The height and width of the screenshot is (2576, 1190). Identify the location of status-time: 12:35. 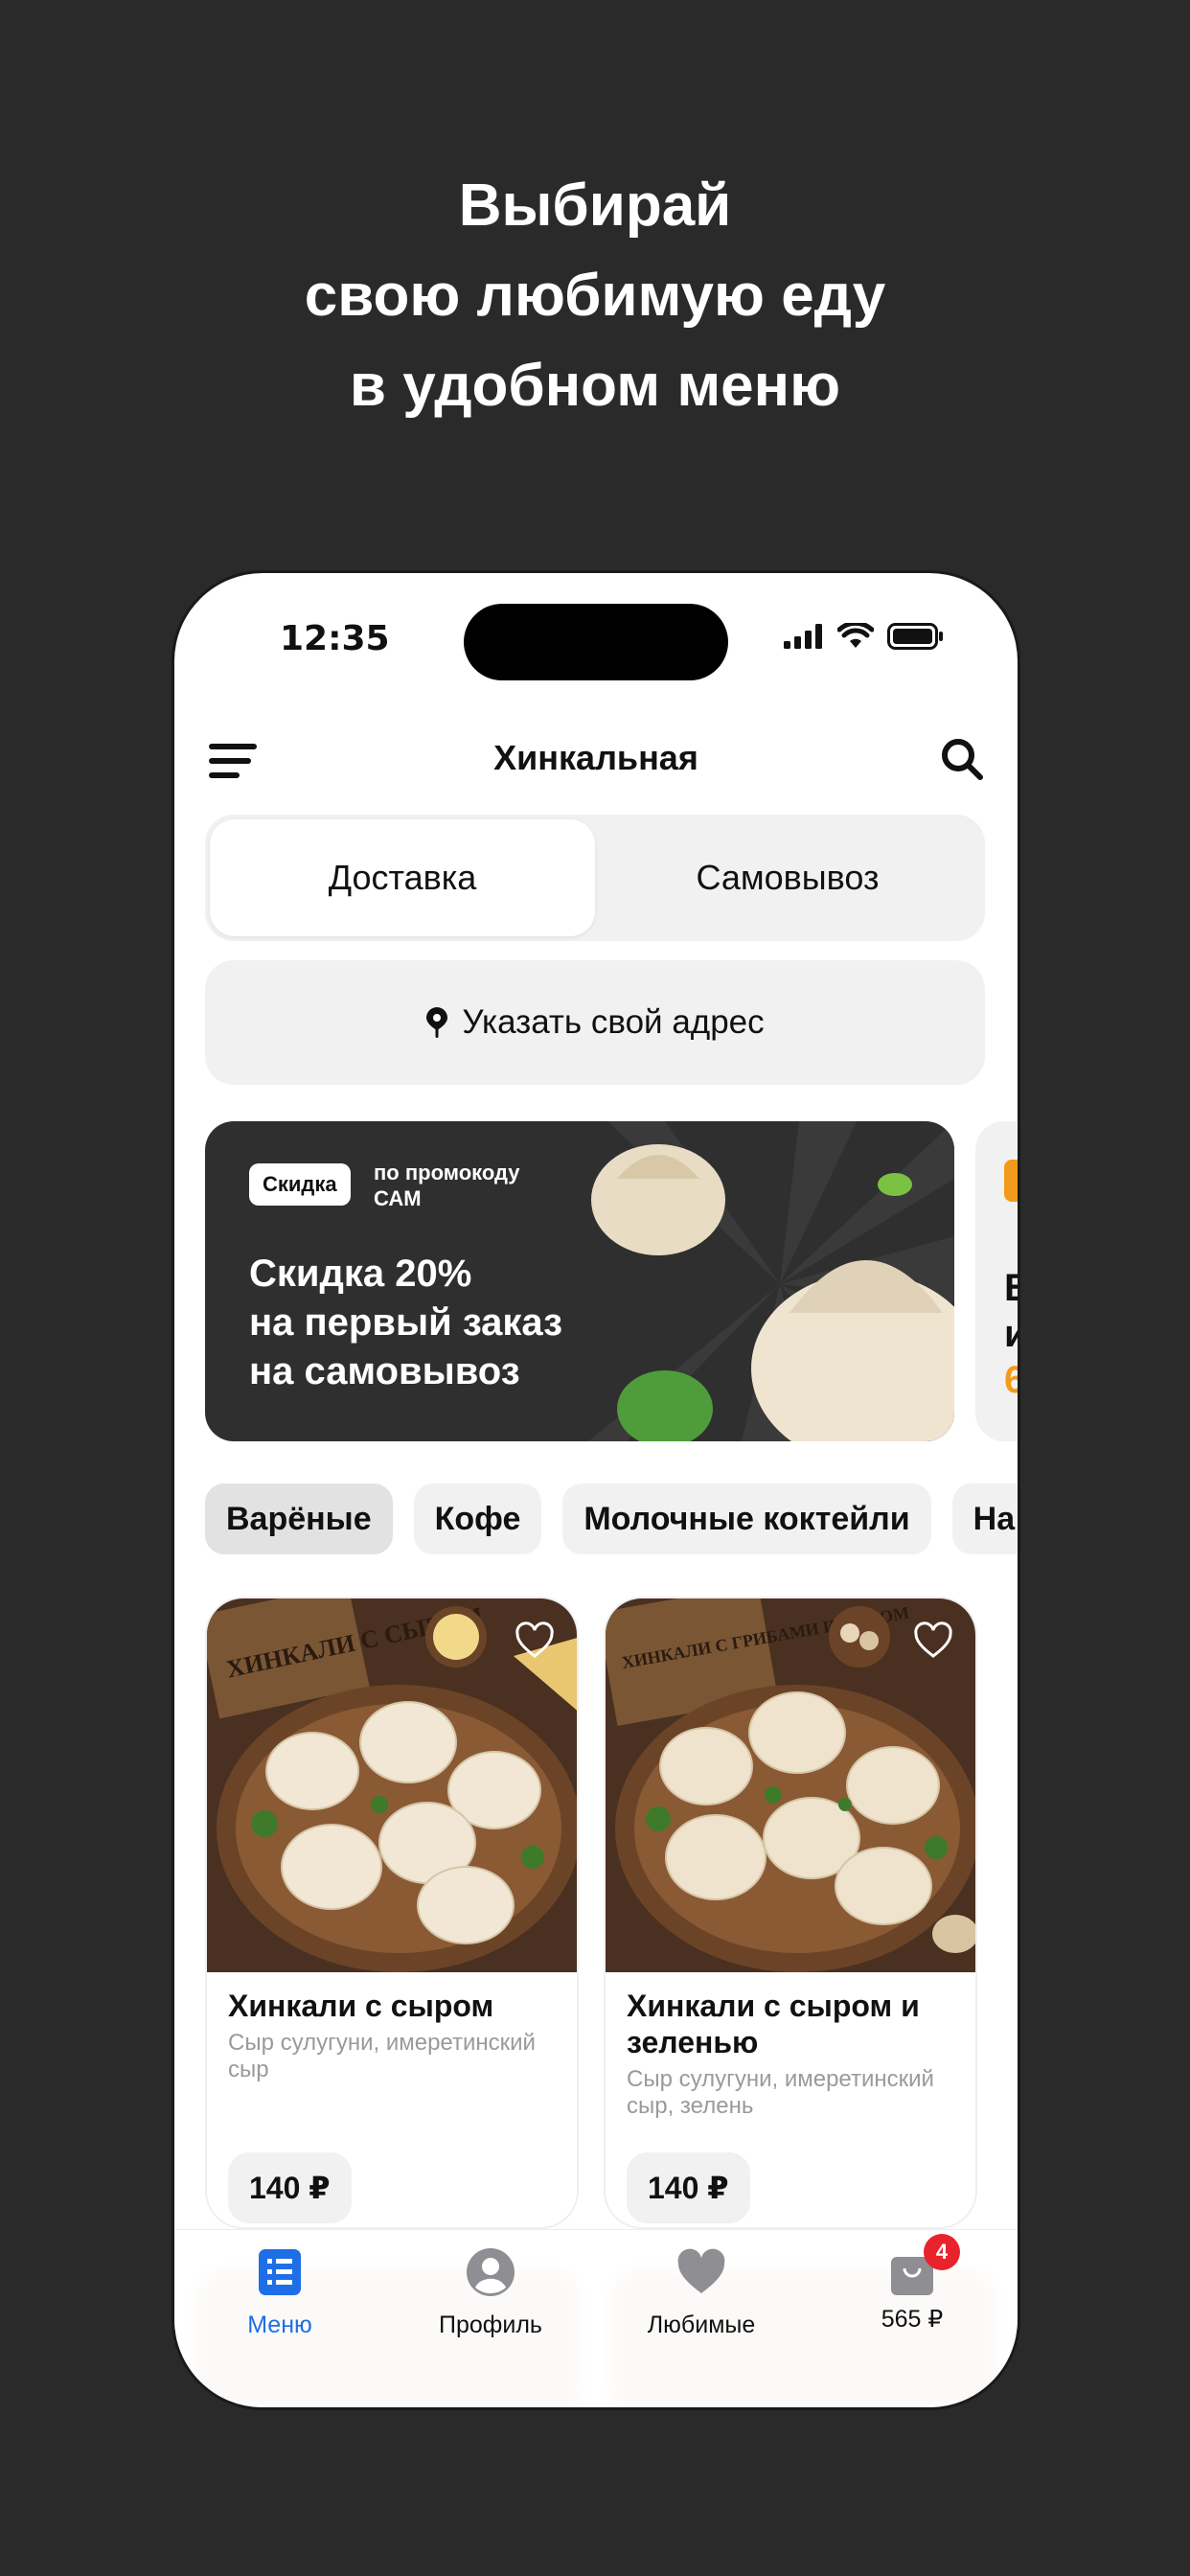
(335, 638).